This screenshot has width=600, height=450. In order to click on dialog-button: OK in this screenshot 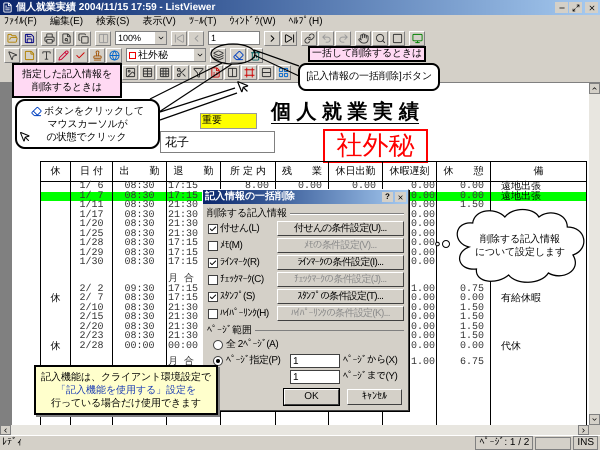, I will do `click(311, 397)`.